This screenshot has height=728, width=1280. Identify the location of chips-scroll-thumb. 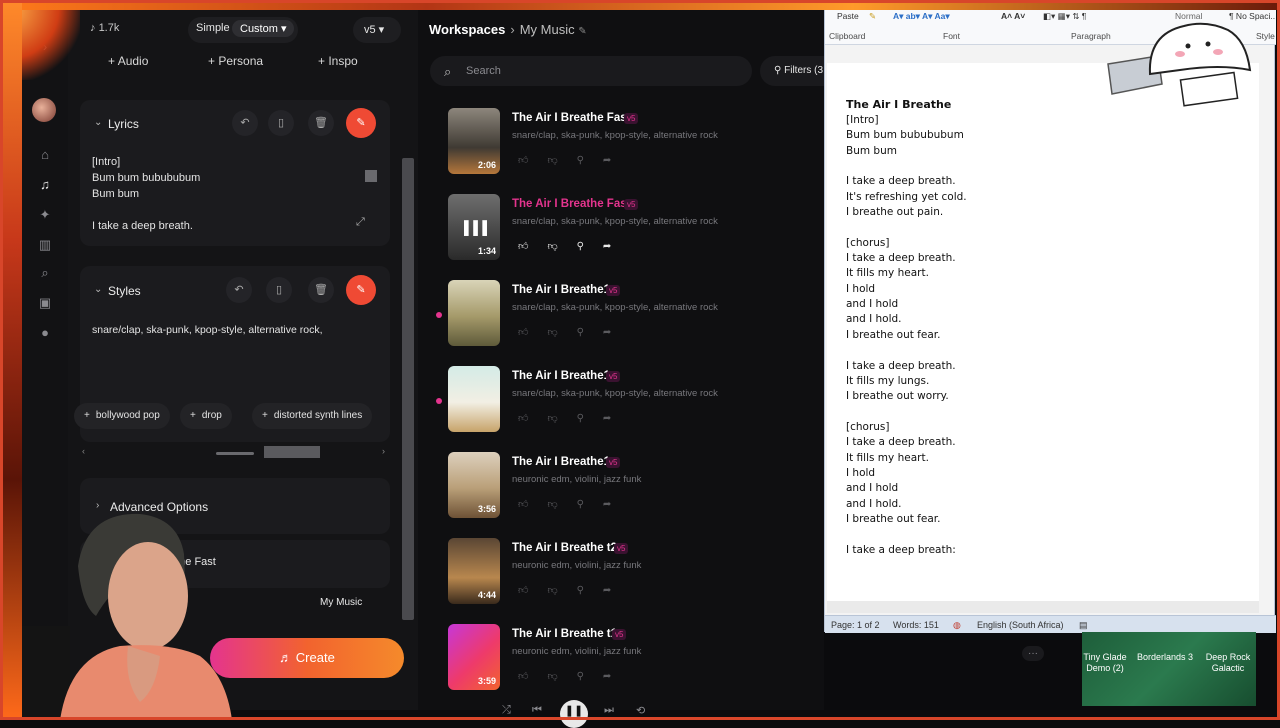
(292, 452).